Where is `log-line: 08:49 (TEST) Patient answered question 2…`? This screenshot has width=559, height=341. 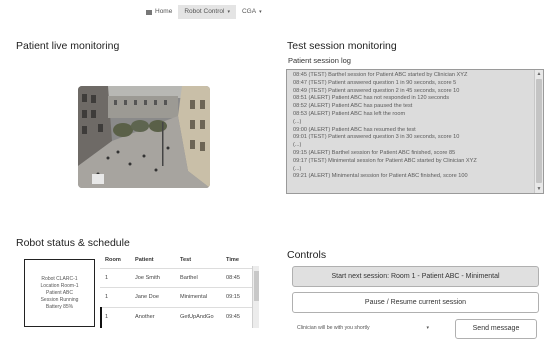 log-line: 08:49 (TEST) Patient answered question 2… is located at coordinates (376, 90).